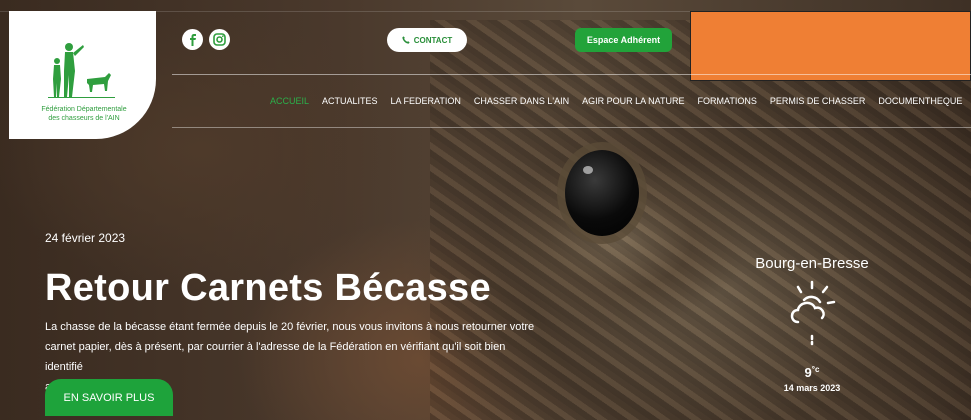 The height and width of the screenshot is (420, 971). I want to click on facebook-link, so click(192, 39).